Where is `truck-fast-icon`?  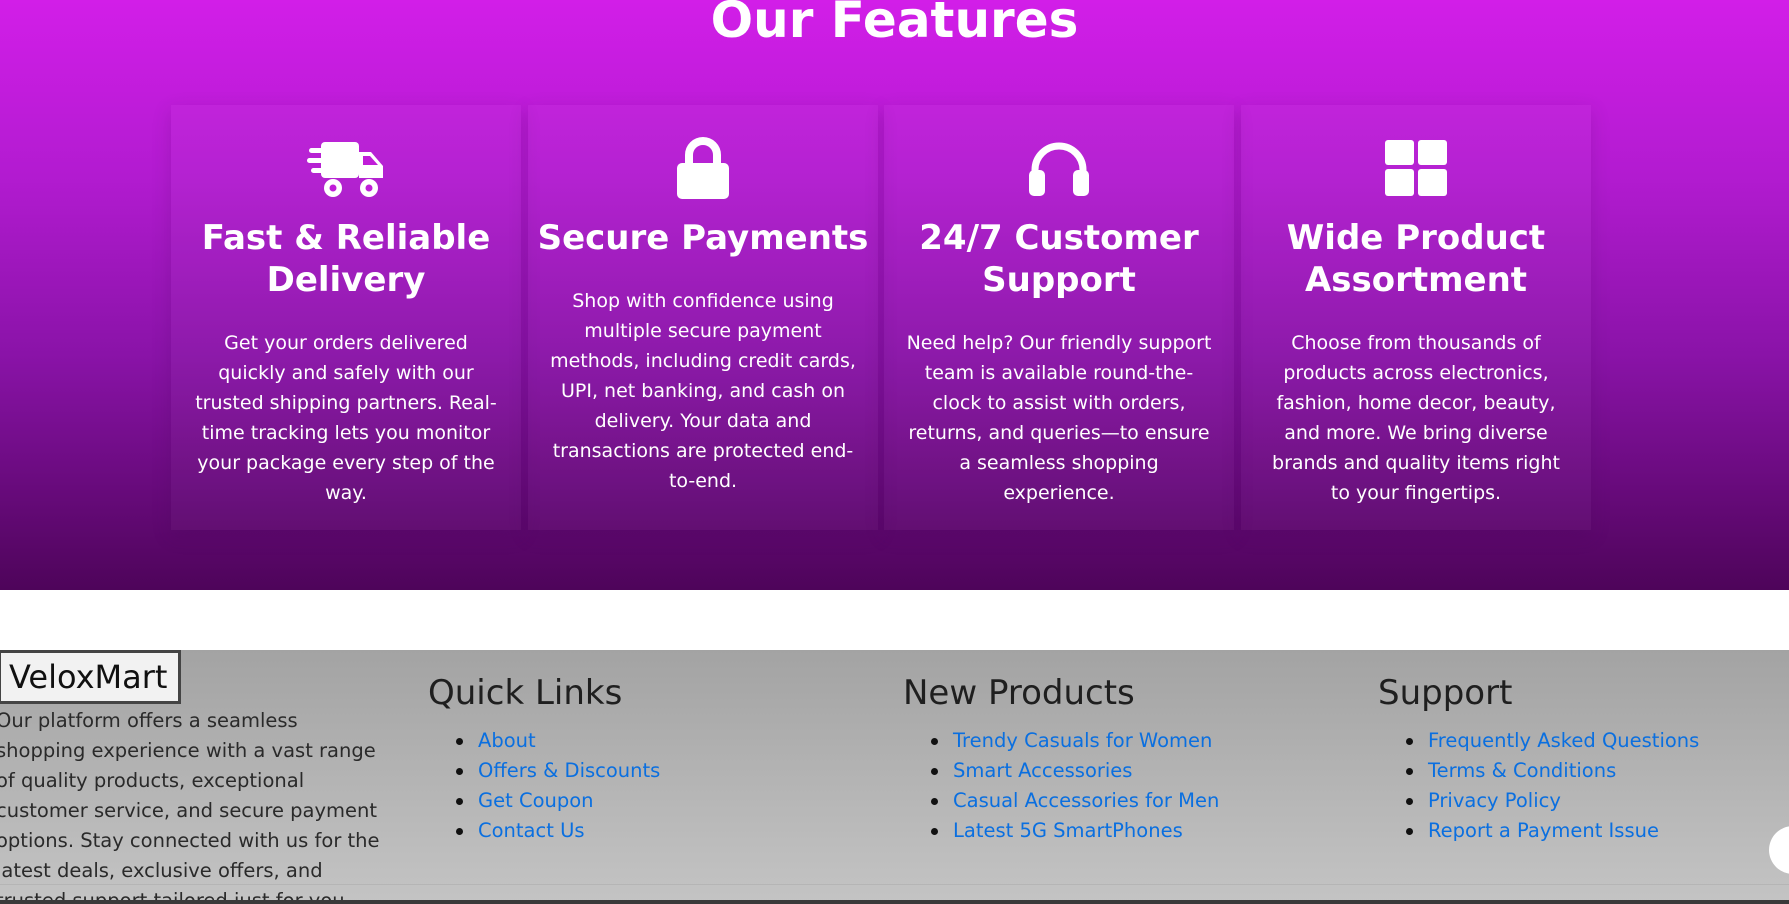 truck-fast-icon is located at coordinates (346, 168).